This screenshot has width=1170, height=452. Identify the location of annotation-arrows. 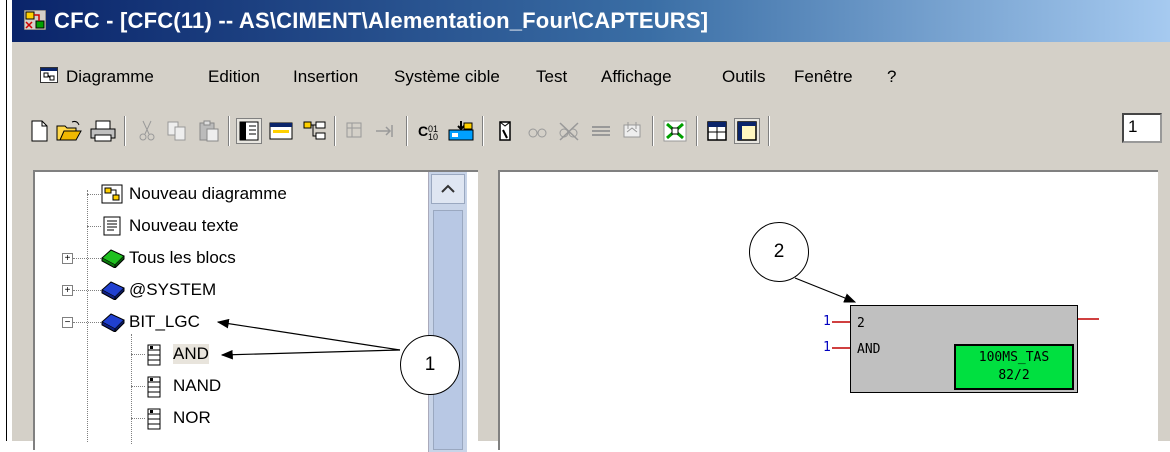
(536, 318).